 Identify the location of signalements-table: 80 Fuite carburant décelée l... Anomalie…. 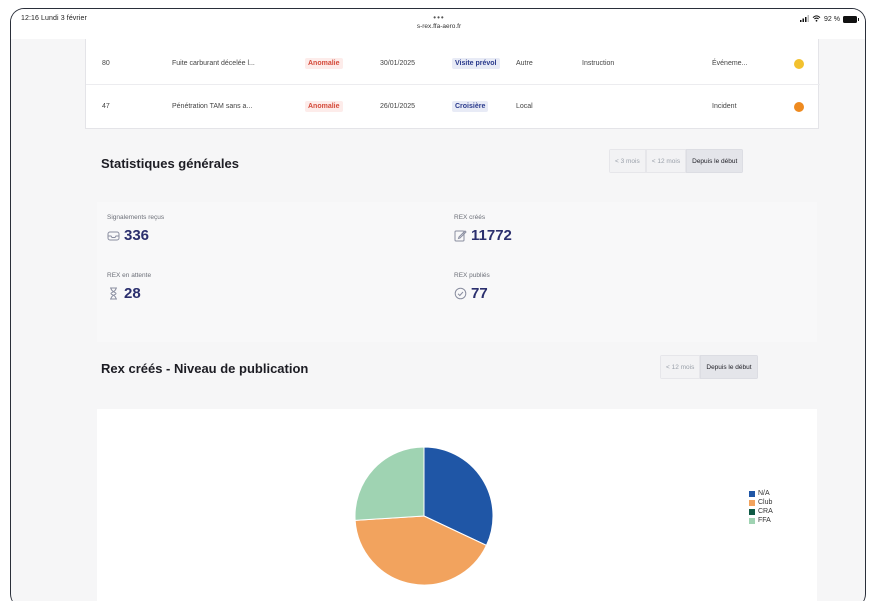
(452, 84).